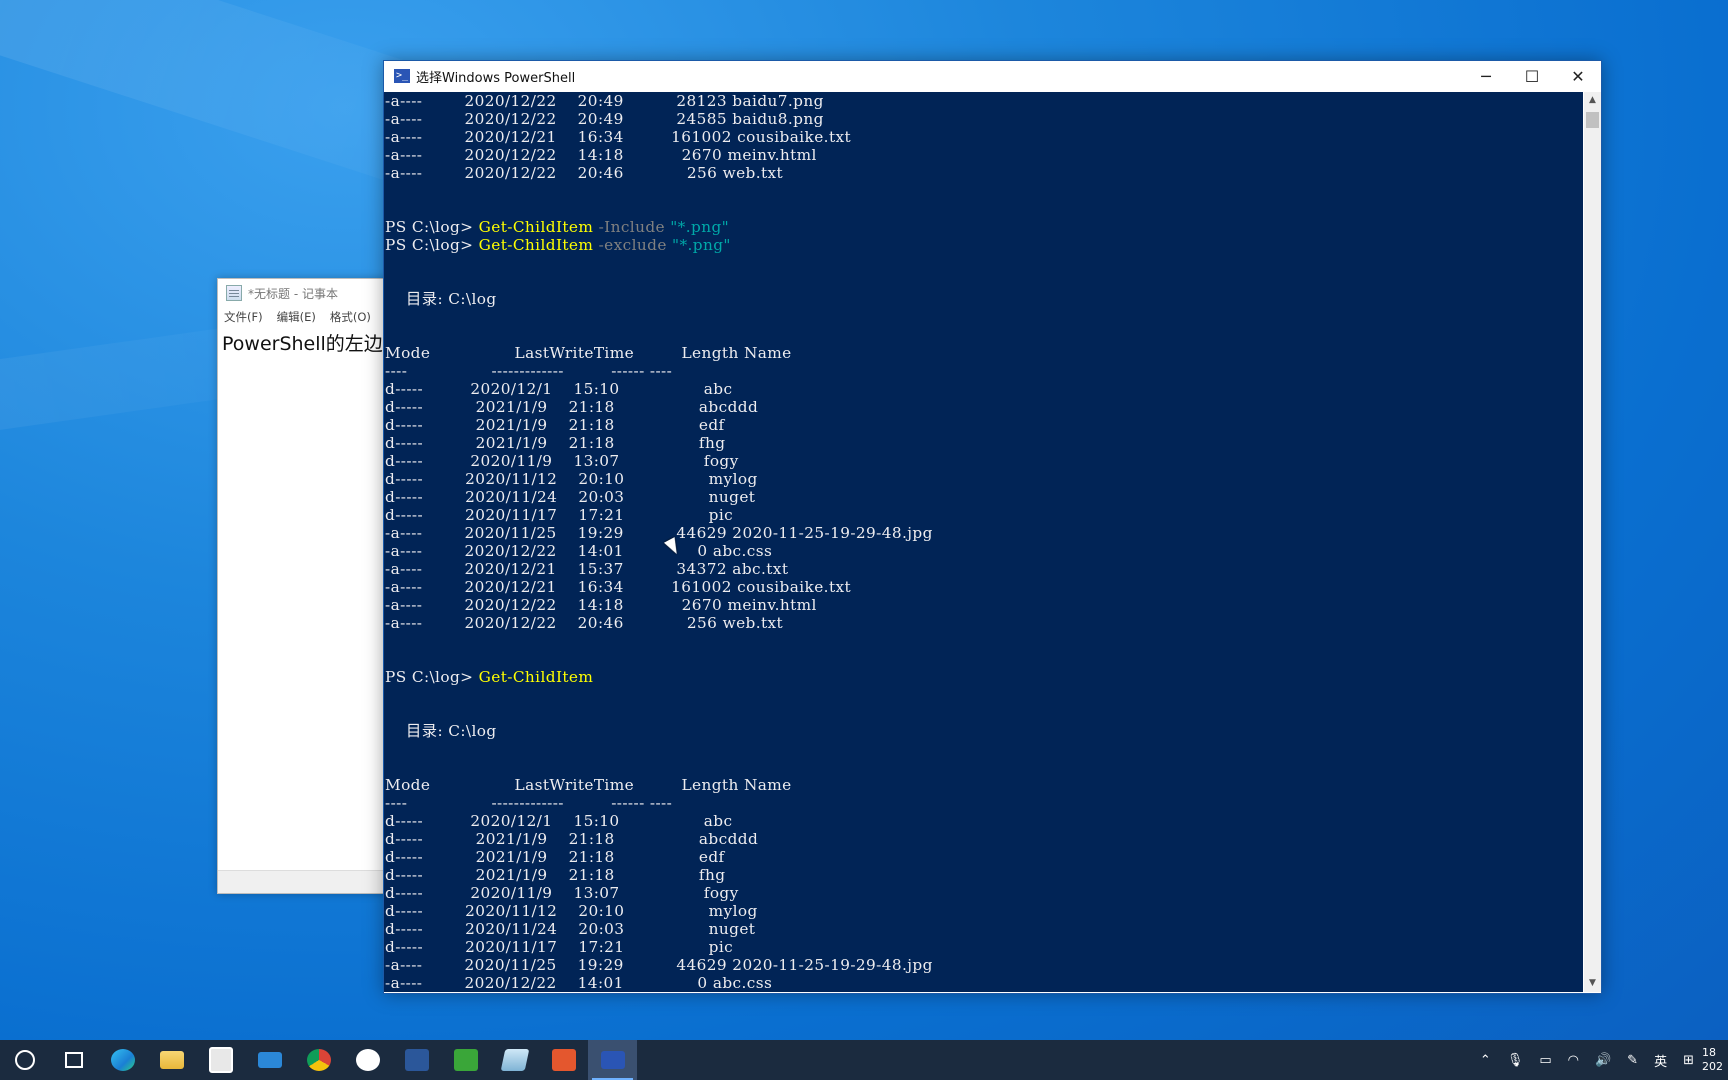  Describe the element at coordinates (416, 1060) in the screenshot. I see `word-icon` at that location.